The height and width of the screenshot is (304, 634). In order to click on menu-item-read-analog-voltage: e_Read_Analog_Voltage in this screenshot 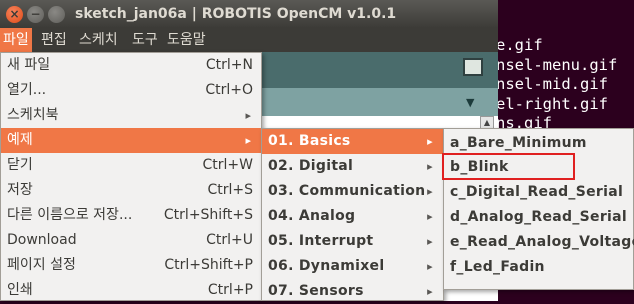, I will do `click(539, 242)`.